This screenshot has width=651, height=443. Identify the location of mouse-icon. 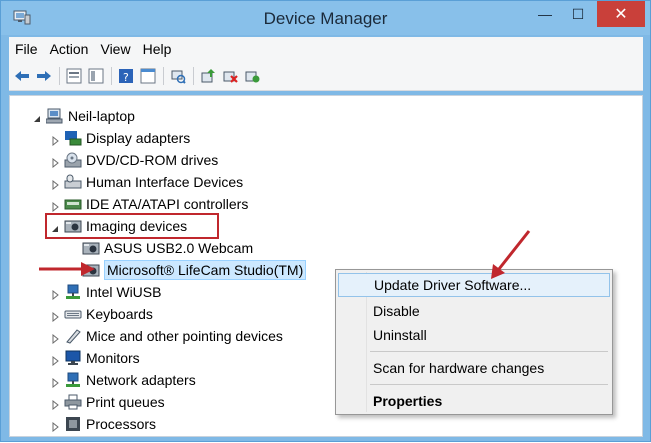
(73, 336).